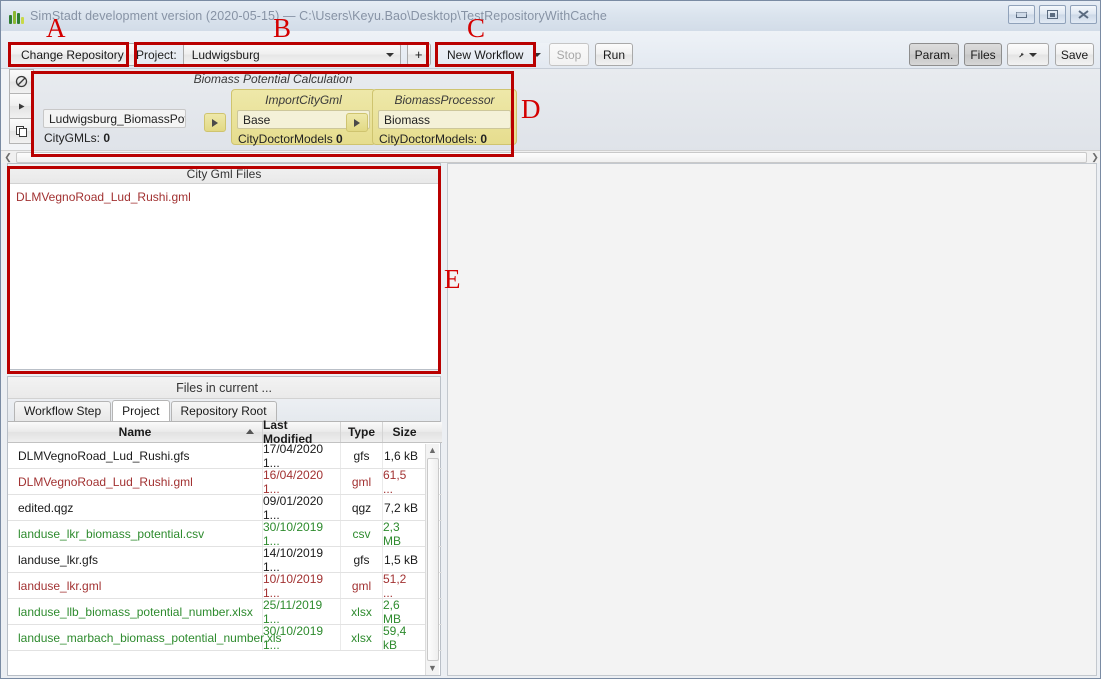 The width and height of the screenshot is (1101, 679). I want to click on files-tab-repository-root: Repository Root, so click(223, 411).